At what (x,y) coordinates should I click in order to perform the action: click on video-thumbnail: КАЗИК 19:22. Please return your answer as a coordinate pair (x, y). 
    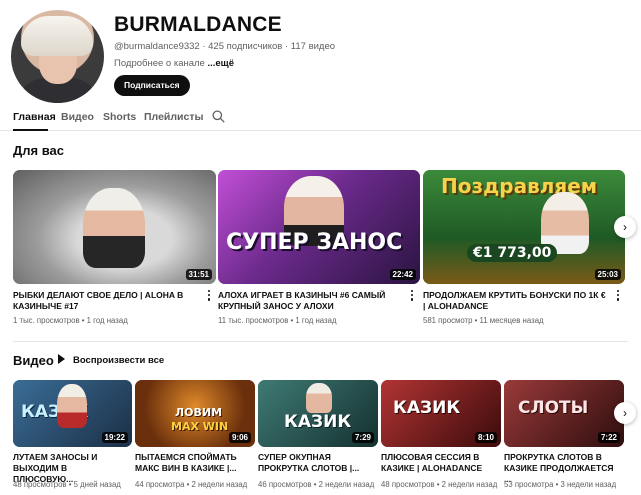
    Looking at the image, I should click on (72, 413).